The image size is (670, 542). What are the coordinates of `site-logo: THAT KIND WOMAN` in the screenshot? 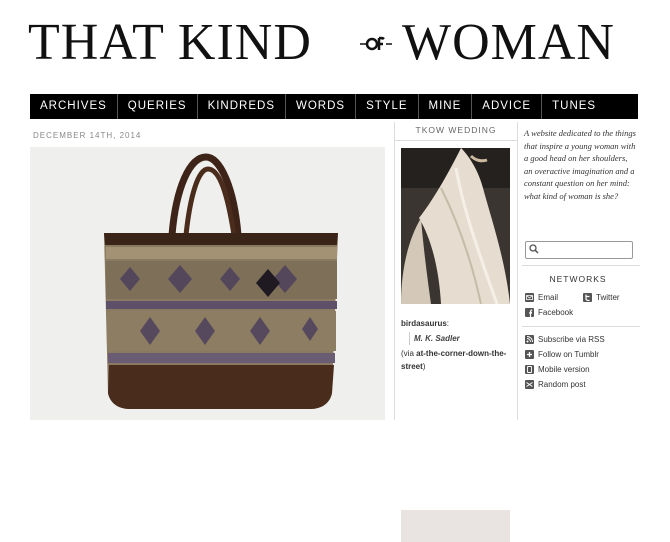 It's located at (335, 43).